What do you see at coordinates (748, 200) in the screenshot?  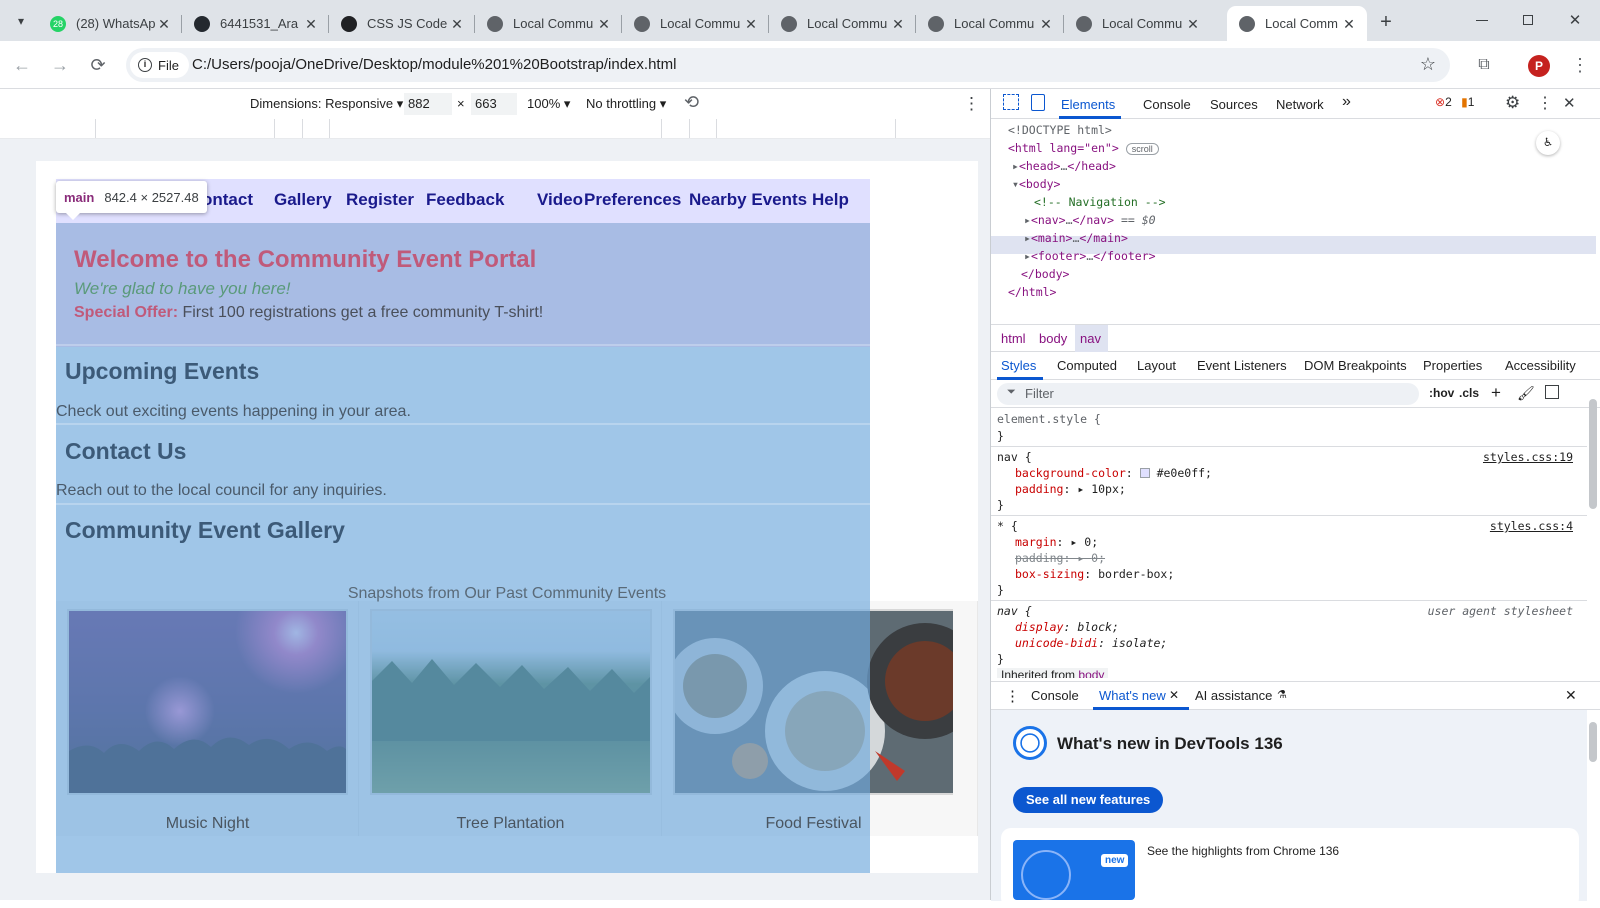 I see `nav-link-nearby-events: Nearby Events` at bounding box center [748, 200].